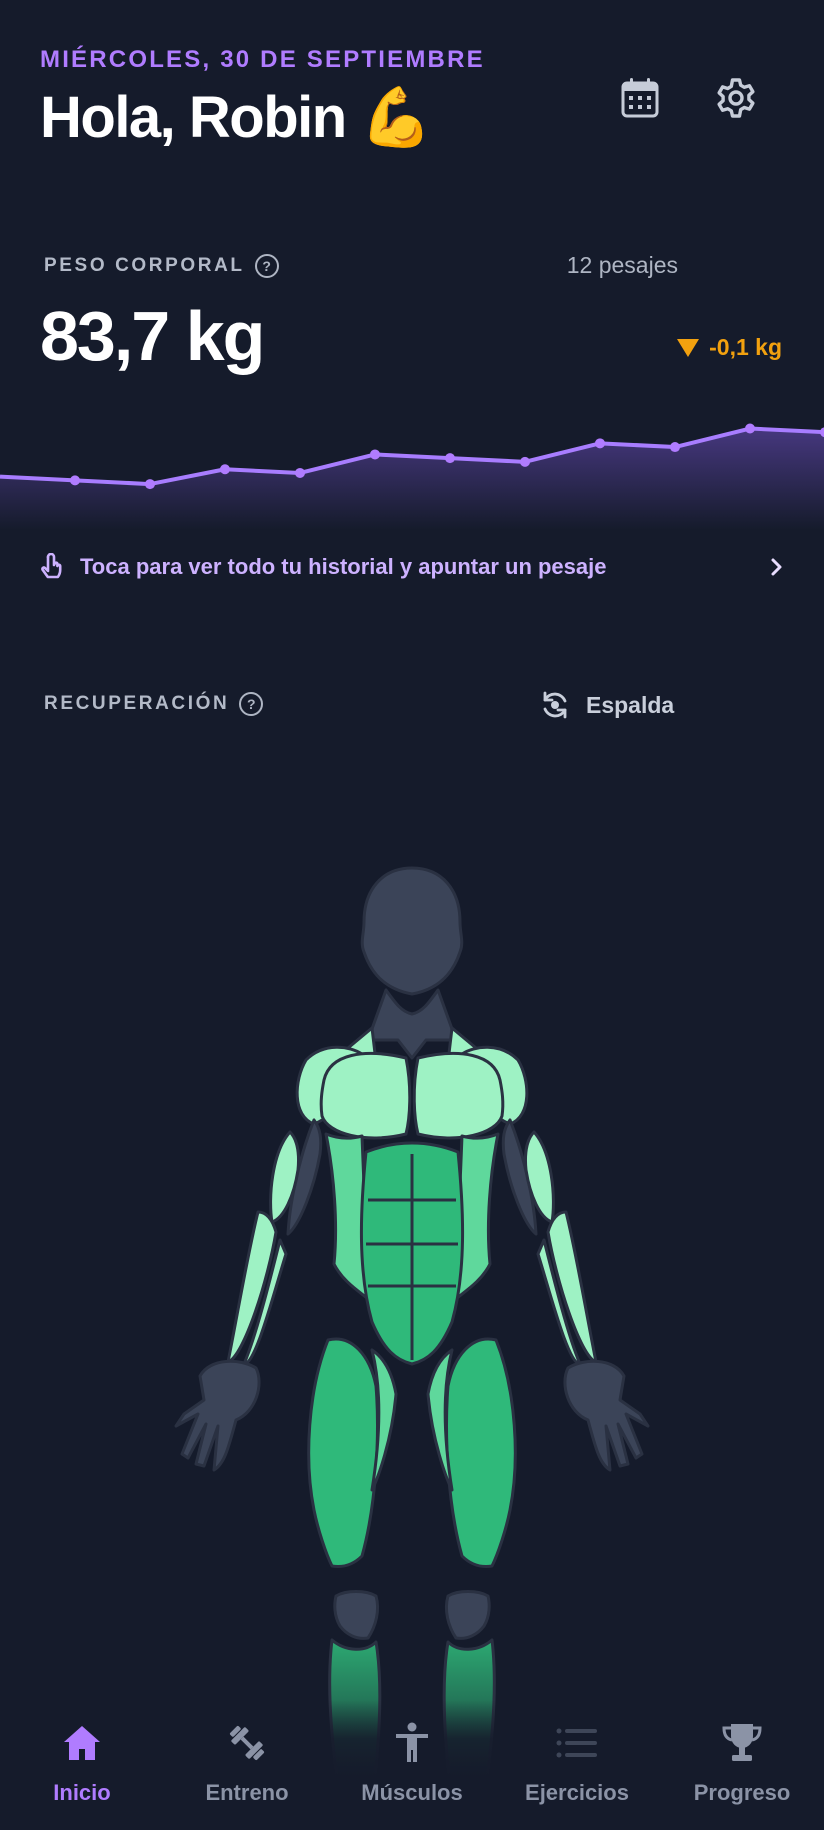 The image size is (824, 1830). Describe the element at coordinates (606, 1415) in the screenshot. I see `hand-right` at that location.